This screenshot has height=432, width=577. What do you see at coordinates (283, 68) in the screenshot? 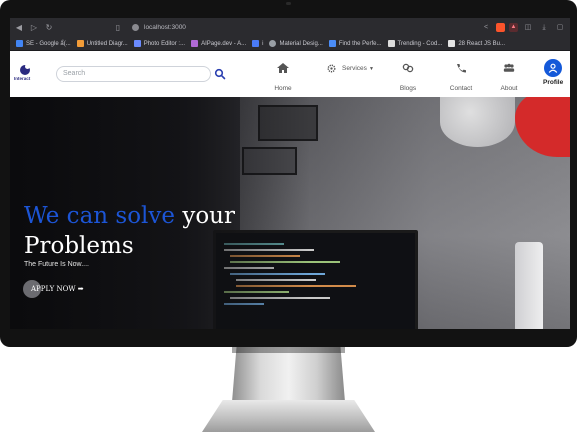
I see `home-icon` at bounding box center [283, 68].